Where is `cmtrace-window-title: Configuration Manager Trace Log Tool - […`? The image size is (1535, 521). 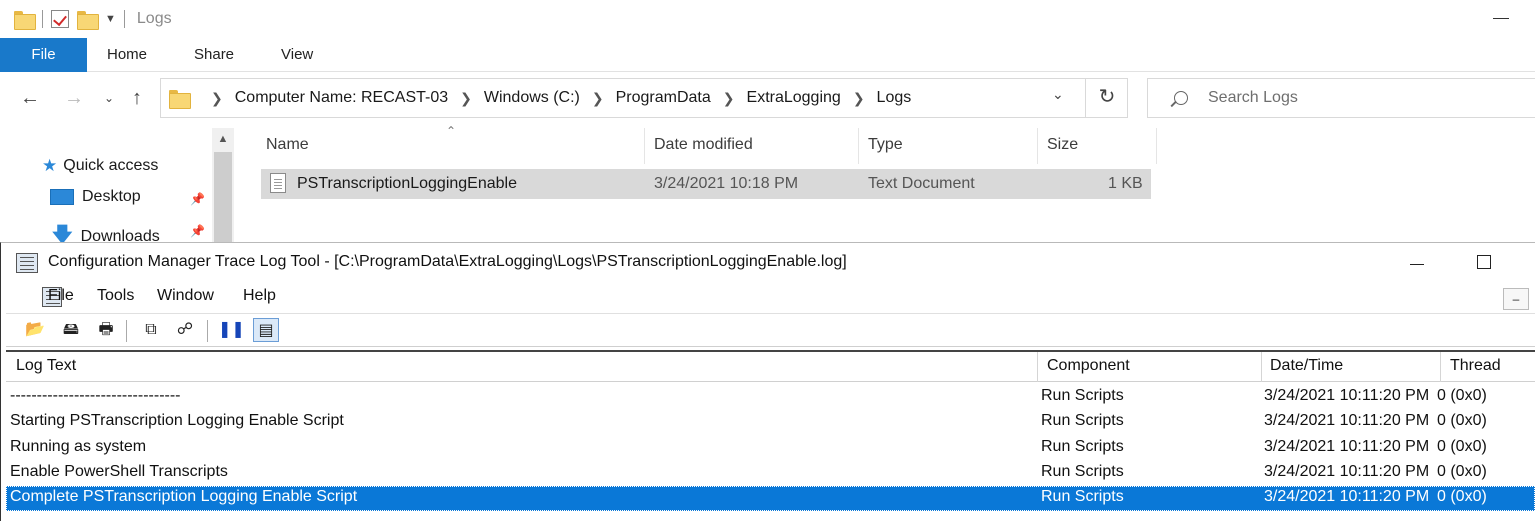 cmtrace-window-title: Configuration Manager Trace Log Tool - [… is located at coordinates (447, 261).